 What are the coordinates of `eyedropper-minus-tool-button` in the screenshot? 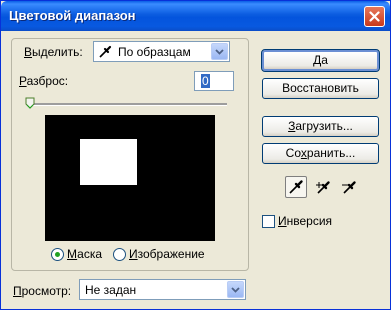 It's located at (349, 187).